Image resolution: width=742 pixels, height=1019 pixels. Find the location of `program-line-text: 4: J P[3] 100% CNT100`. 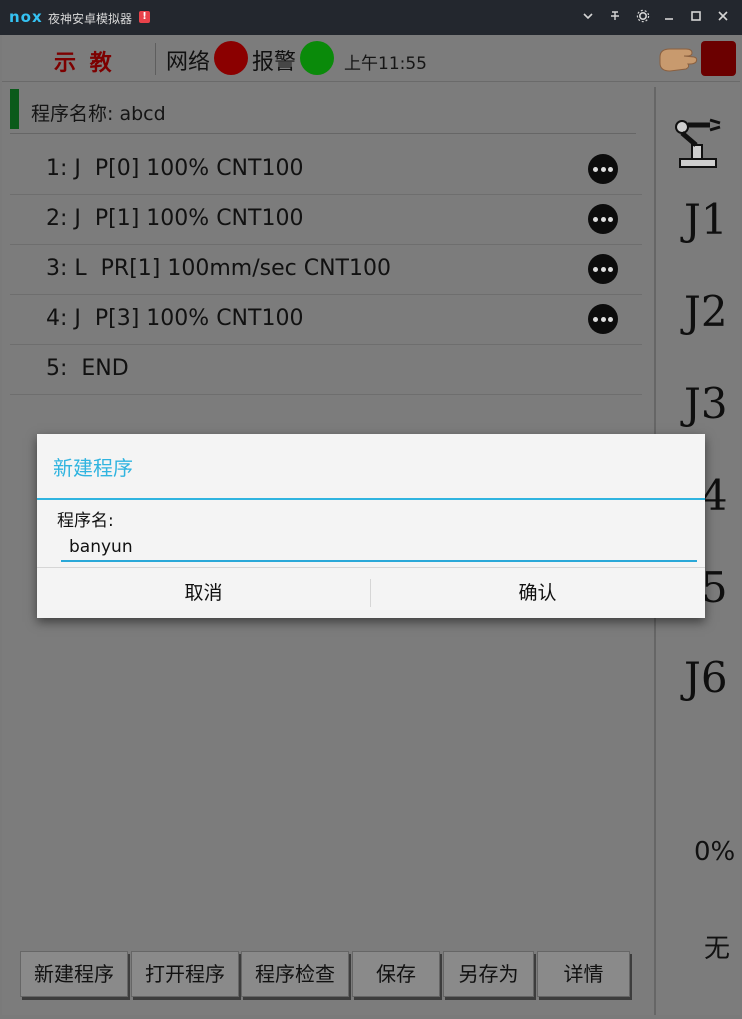

program-line-text: 4: J P[3] 100% CNT100 is located at coordinates (175, 318).